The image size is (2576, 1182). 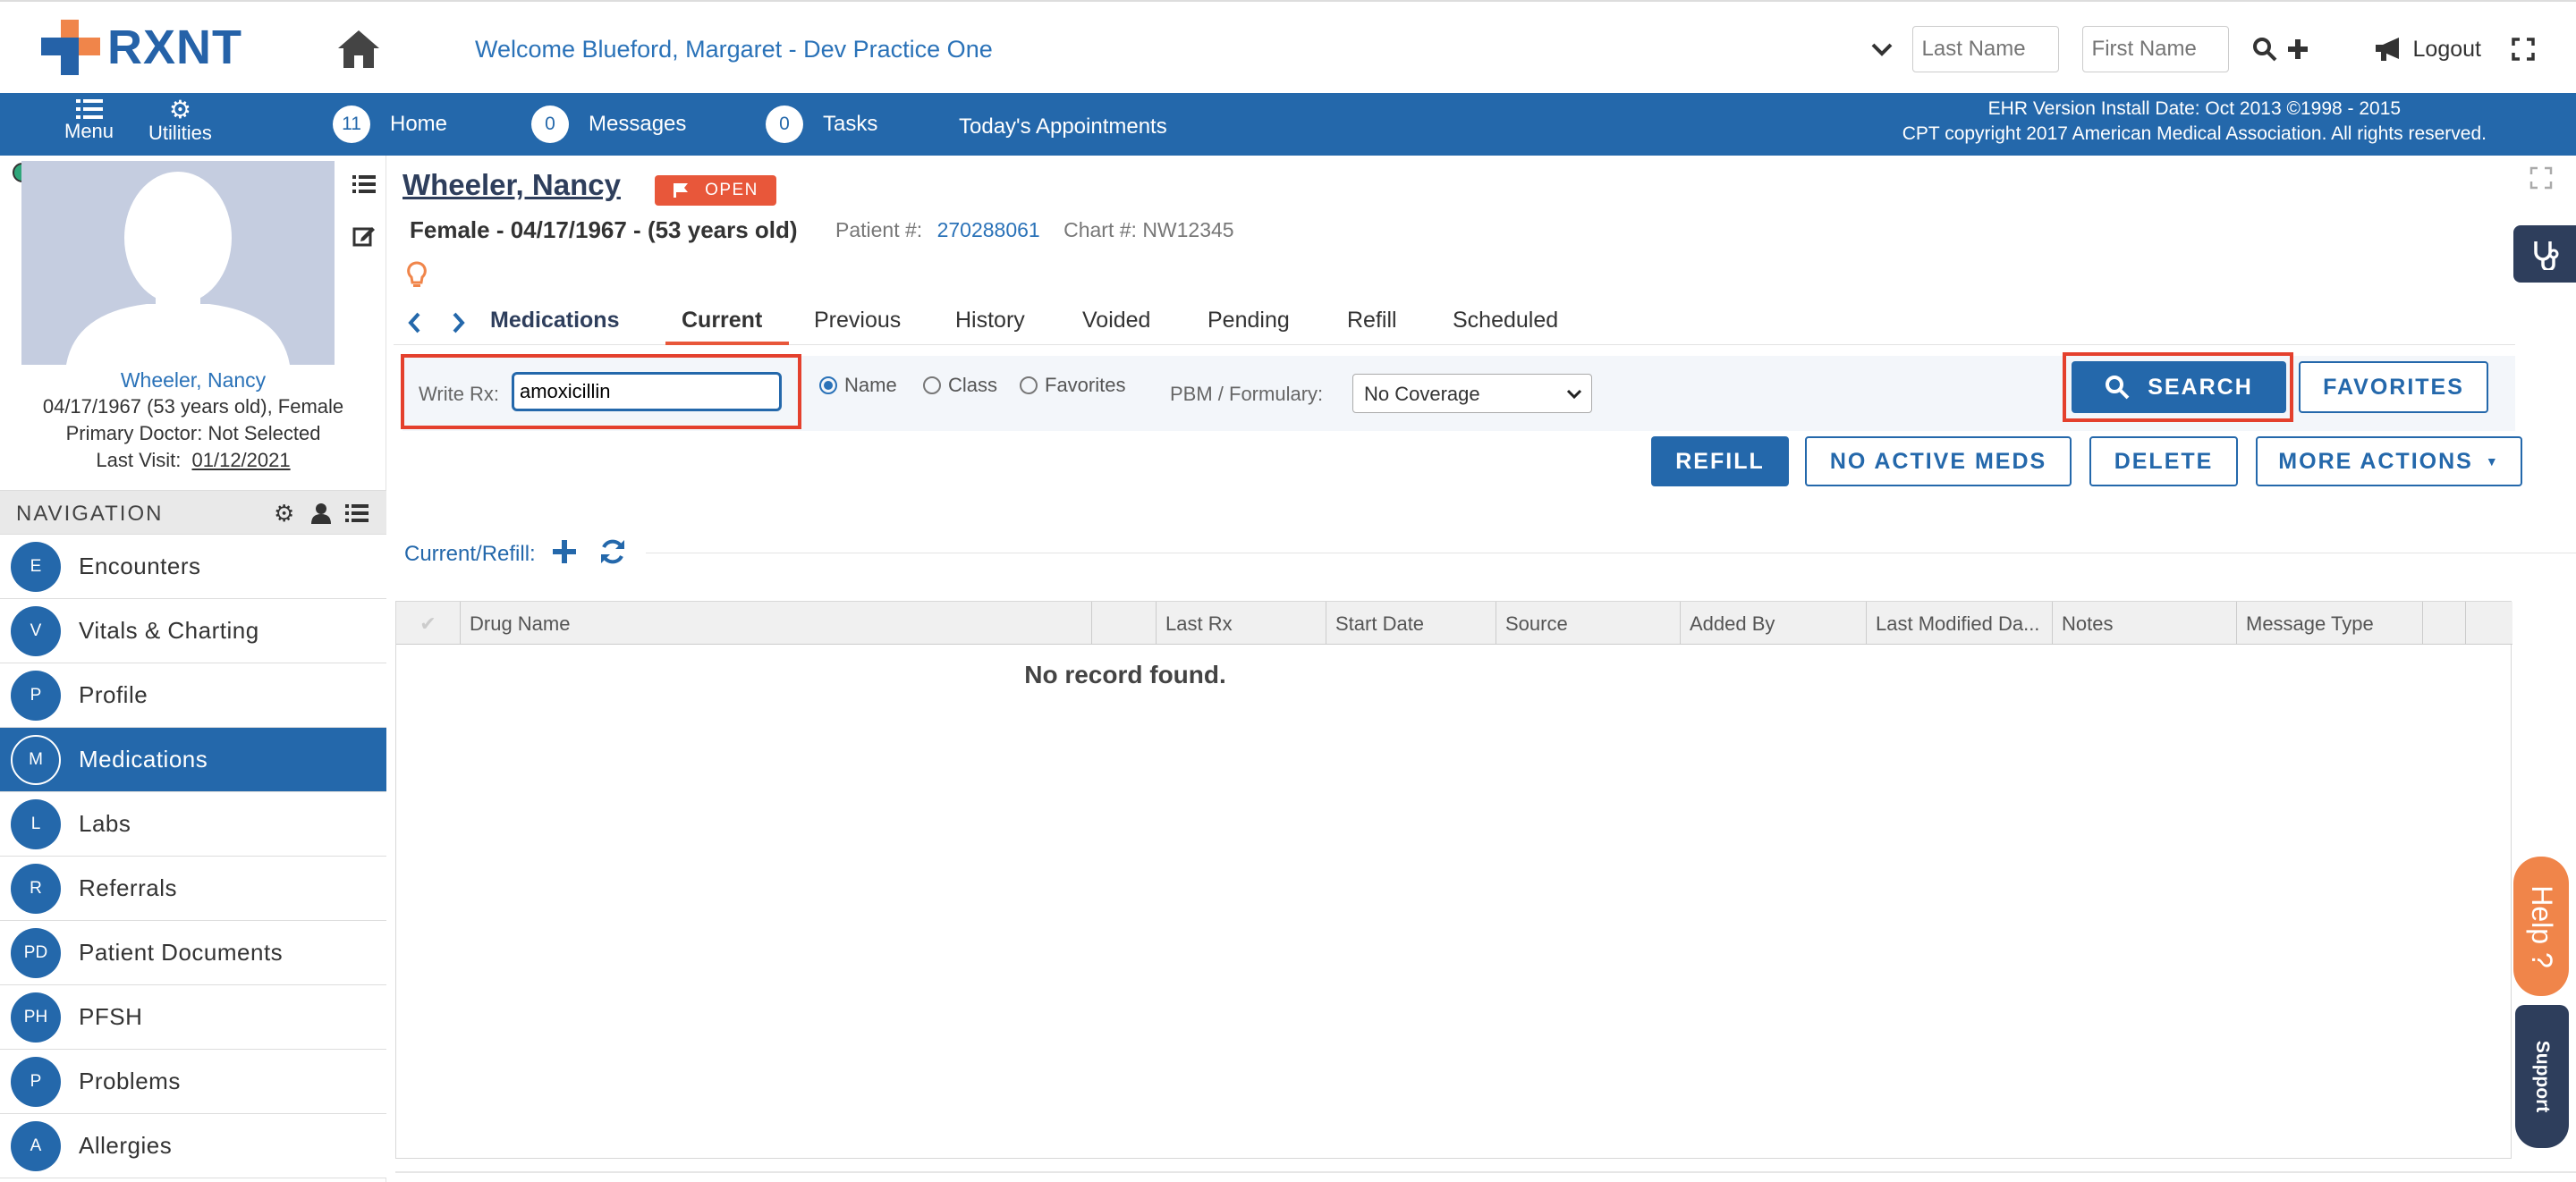 I want to click on select-all-checkbox: ✔, so click(x=428, y=623).